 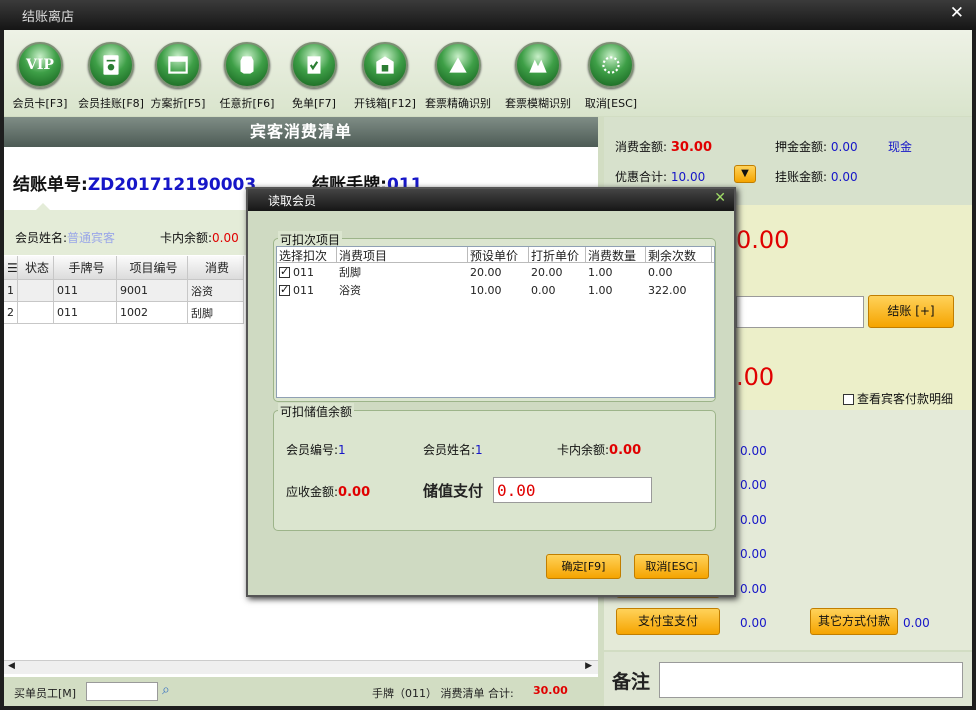 I want to click on item-discount: 0.00, so click(x=543, y=290).